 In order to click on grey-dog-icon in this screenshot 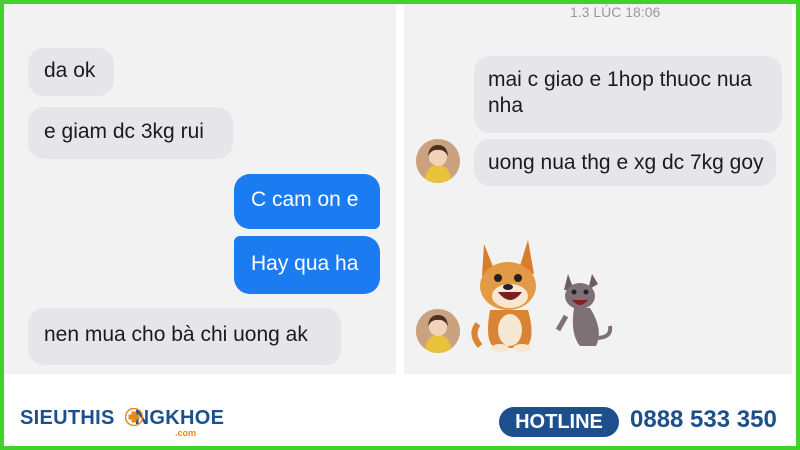, I will do `click(584, 310)`.